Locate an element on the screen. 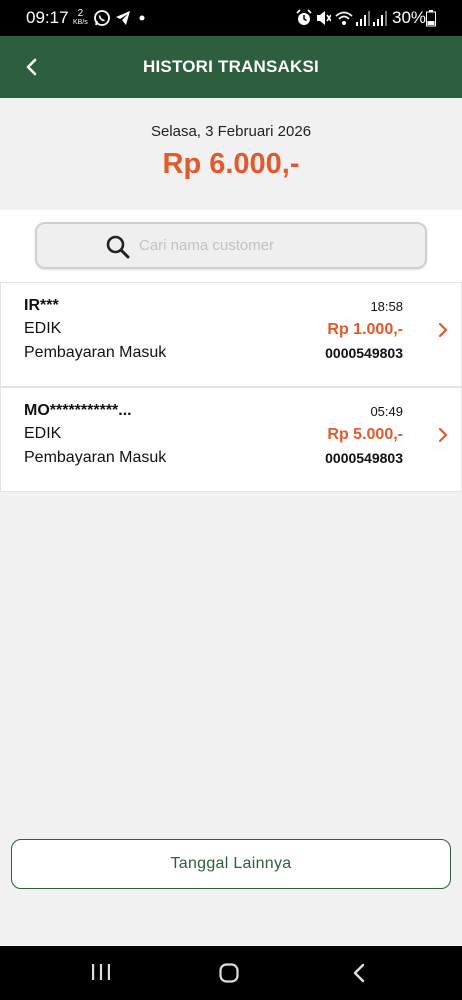  transaction-time: 05:49 is located at coordinates (386, 411).